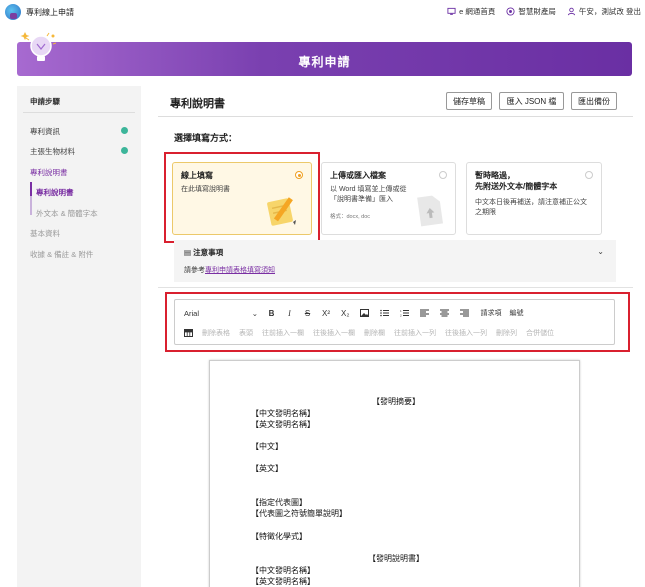 The height and width of the screenshot is (587, 645). What do you see at coordinates (188, 252) in the screenshot?
I see `note-icon: ▤` at bounding box center [188, 252].